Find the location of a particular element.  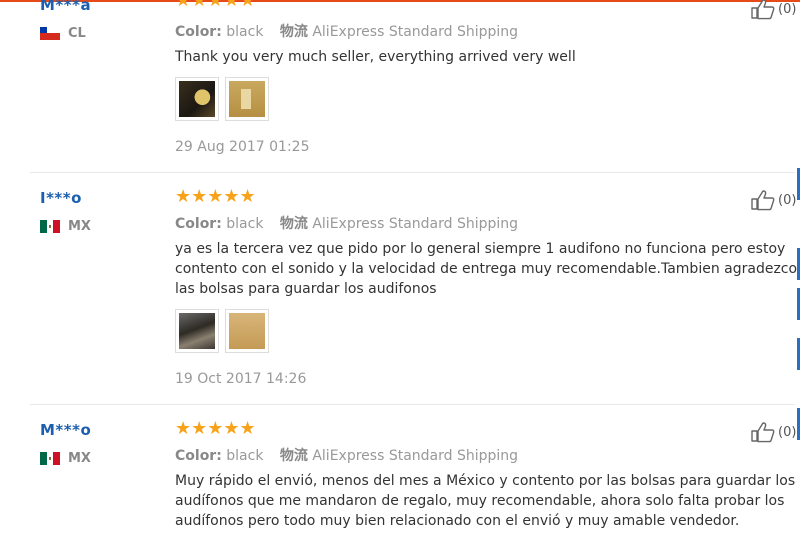

reviewer-name: M***a is located at coordinates (65, 7).